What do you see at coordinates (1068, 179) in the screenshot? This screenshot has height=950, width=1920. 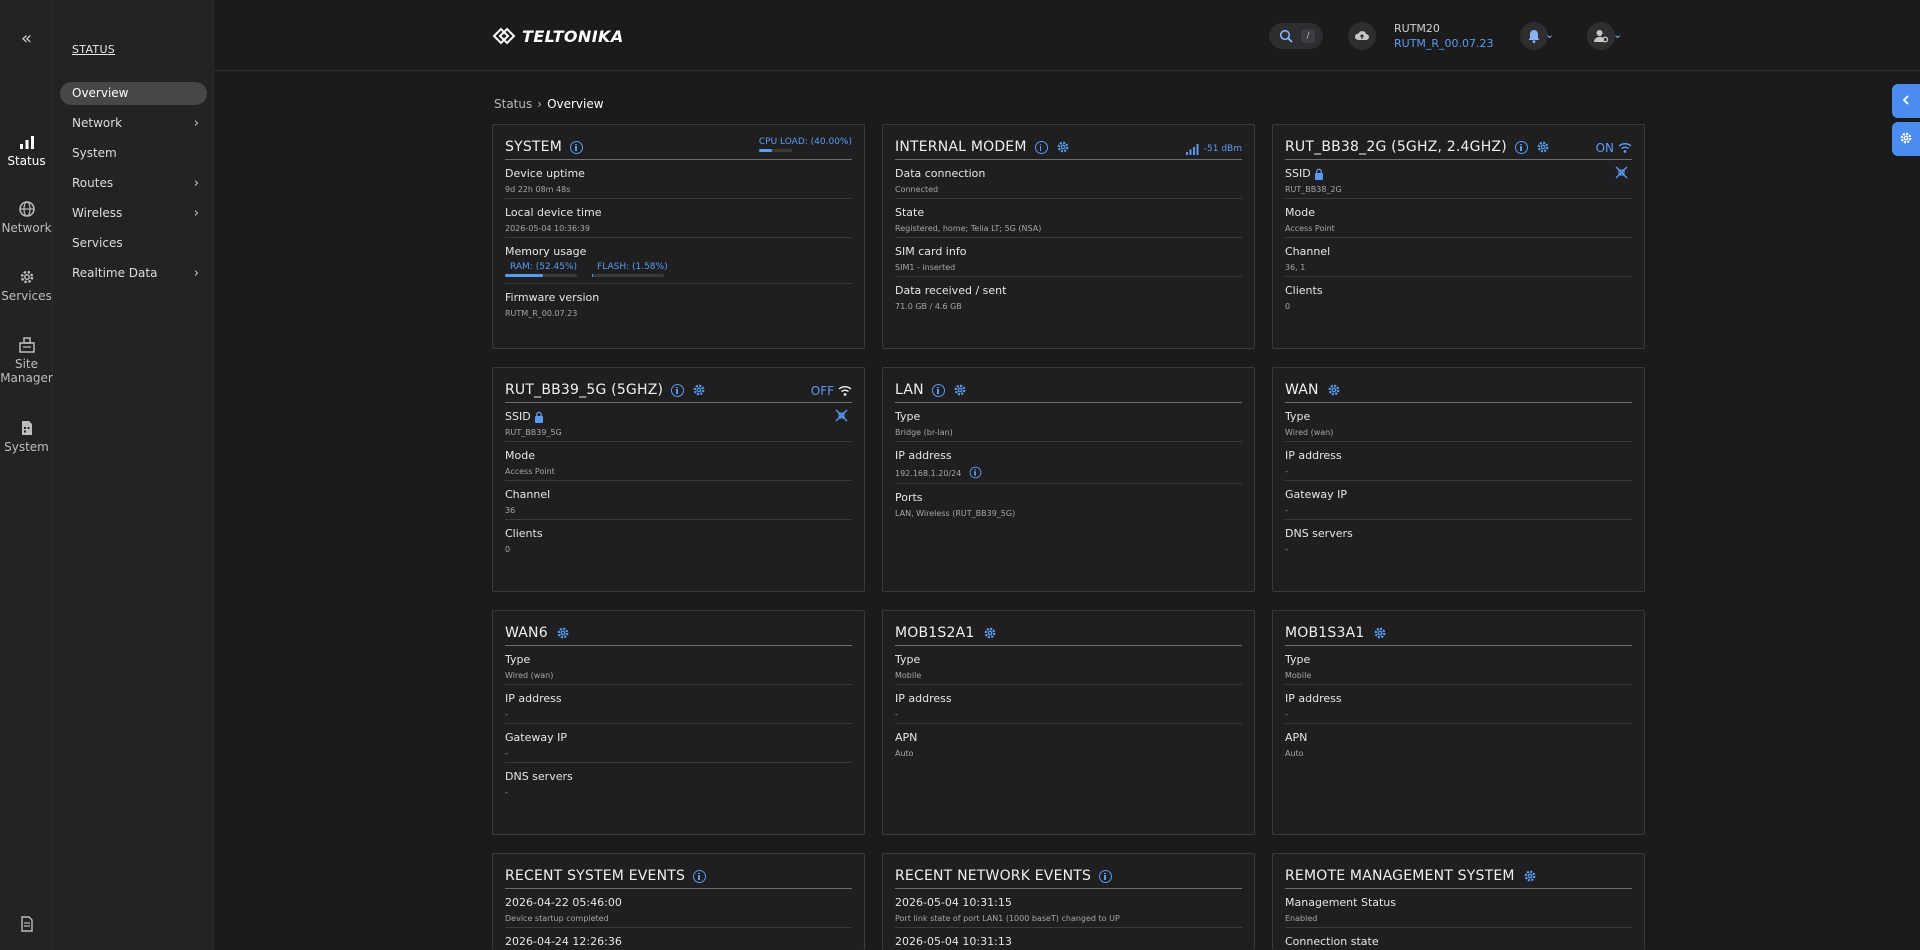 I see `info-row: Data connection Connected` at bounding box center [1068, 179].